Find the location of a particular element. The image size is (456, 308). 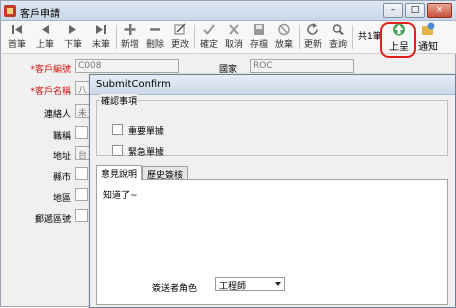

edit-label: 更改 is located at coordinates (179, 45).